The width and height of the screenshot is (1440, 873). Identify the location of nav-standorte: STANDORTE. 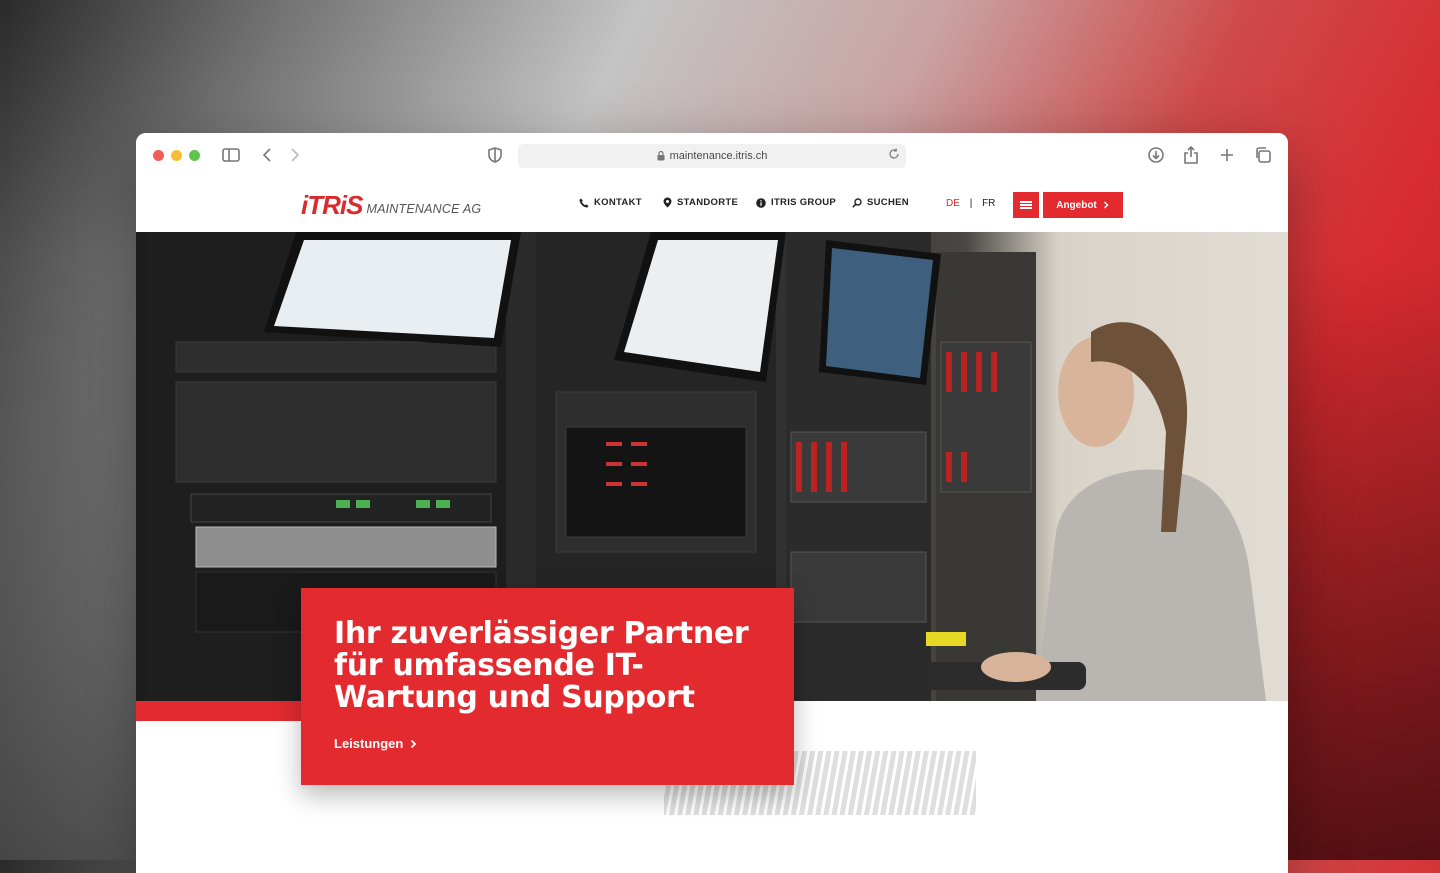
(700, 202).